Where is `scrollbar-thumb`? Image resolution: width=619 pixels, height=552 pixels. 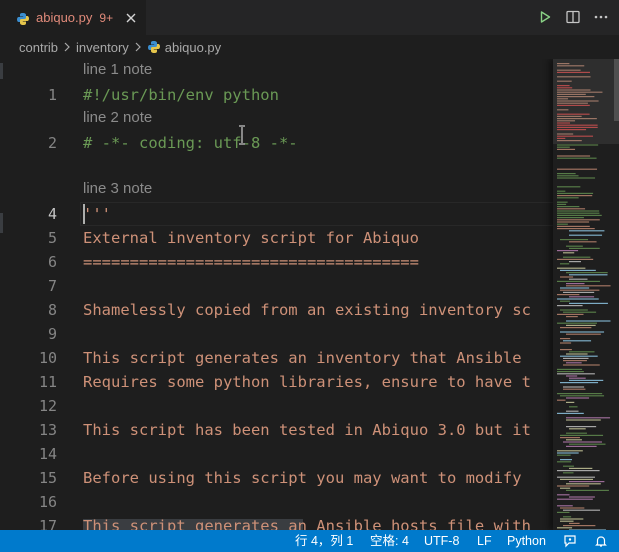
scrollbar-thumb is located at coordinates (616, 90).